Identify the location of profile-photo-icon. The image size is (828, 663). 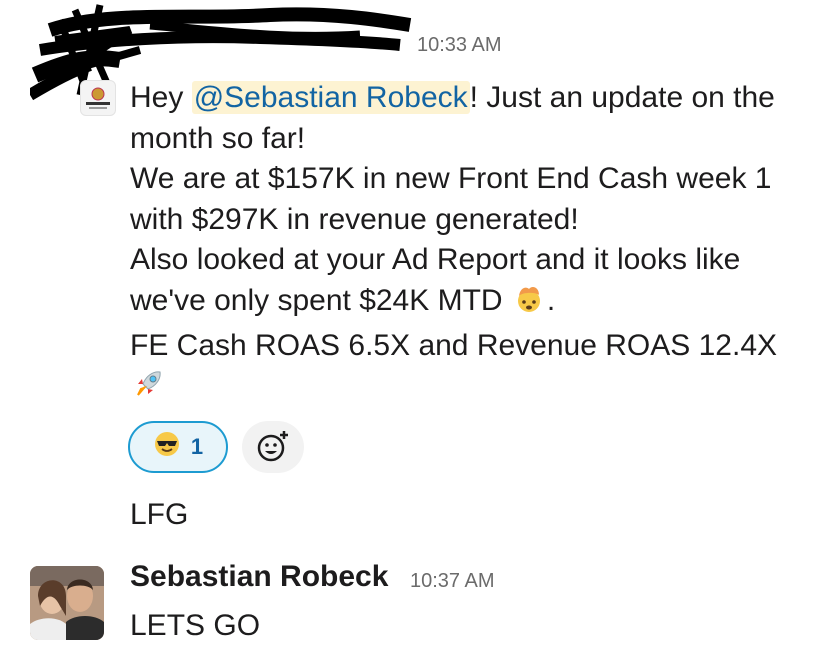
(67, 603).